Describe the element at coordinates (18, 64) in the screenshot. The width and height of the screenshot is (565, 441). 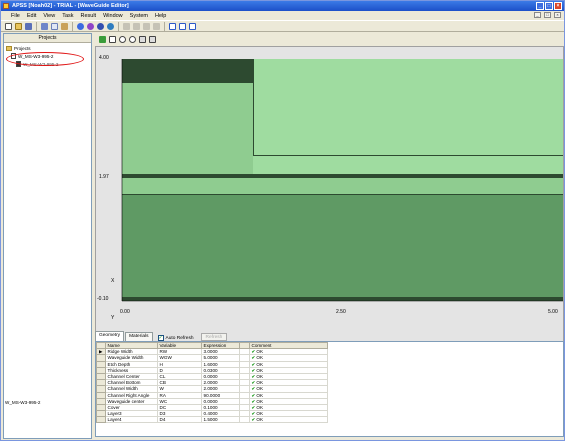
I see `structure-icon` at that location.